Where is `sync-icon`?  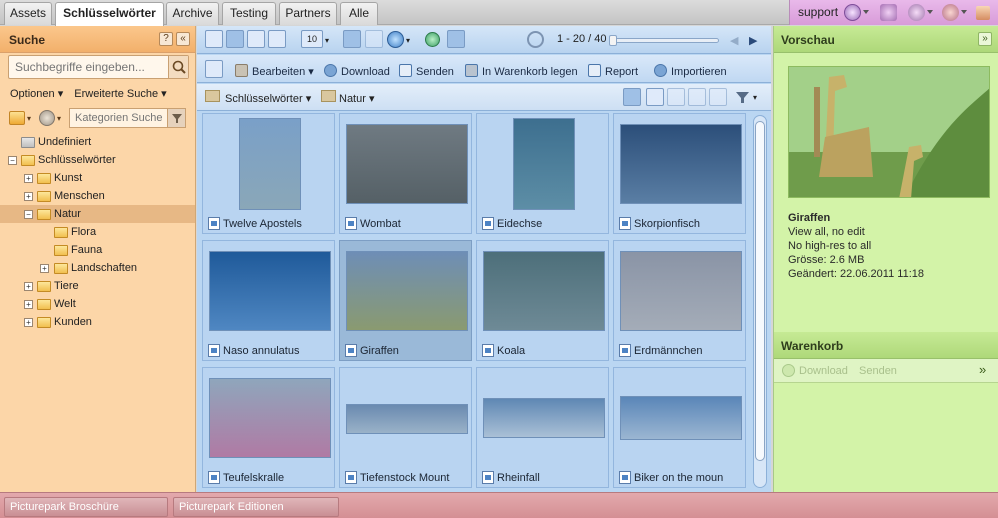
sync-icon is located at coordinates (888, 12).